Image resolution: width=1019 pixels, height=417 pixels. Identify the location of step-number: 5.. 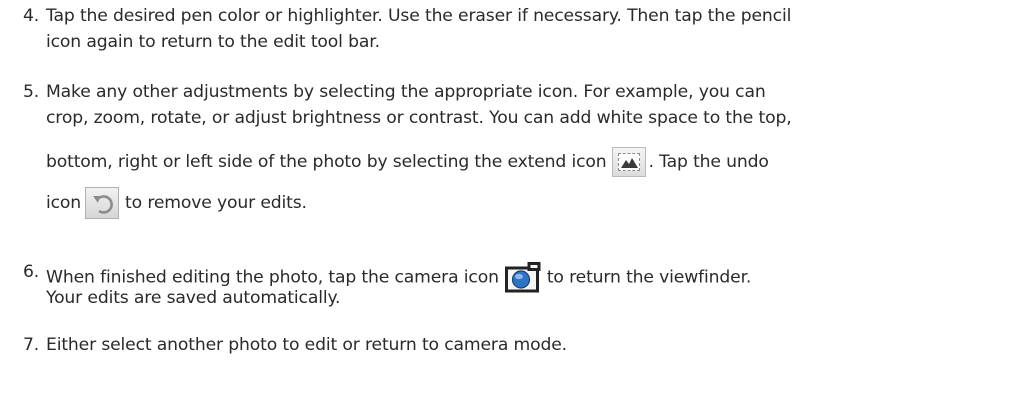
(31, 92).